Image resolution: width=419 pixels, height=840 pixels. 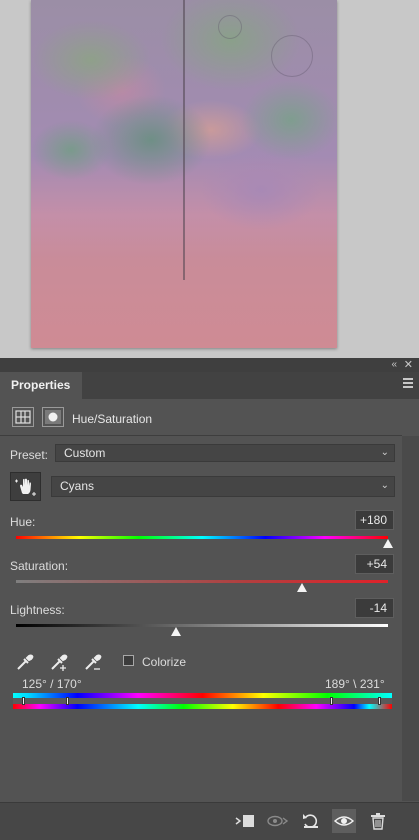 What do you see at coordinates (209, 821) in the screenshot?
I see `panel-footer` at bounding box center [209, 821].